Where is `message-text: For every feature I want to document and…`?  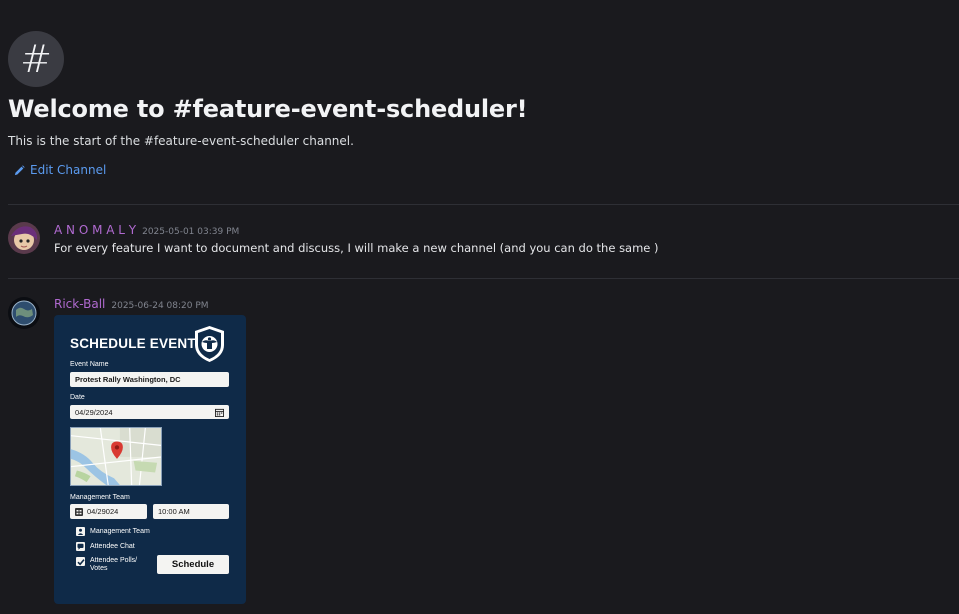
message-text: For every feature I want to document and… is located at coordinates (356, 248).